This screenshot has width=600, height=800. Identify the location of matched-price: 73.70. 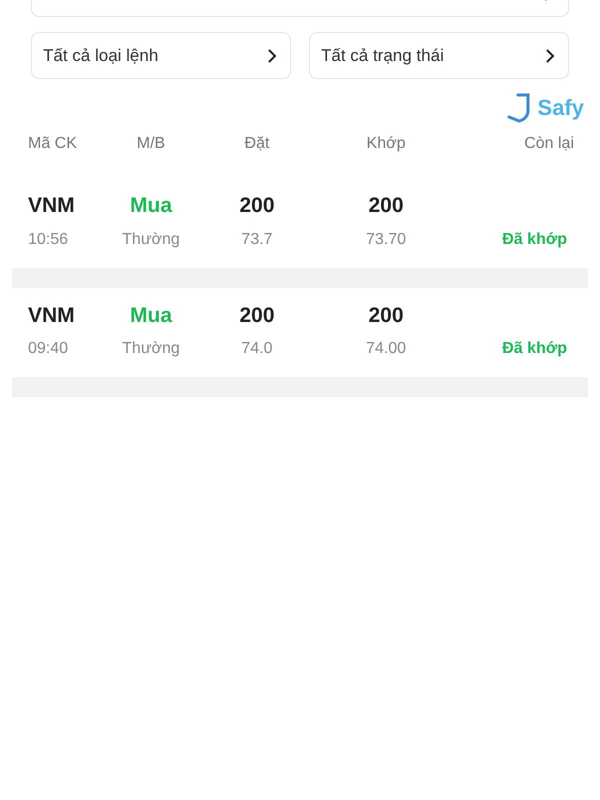
(386, 239).